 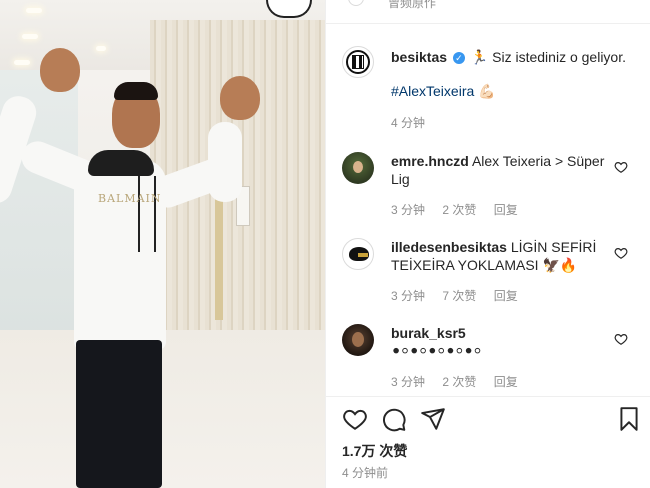 What do you see at coordinates (130, 198) in the screenshot?
I see `shirt-print: BALMAIN` at bounding box center [130, 198].